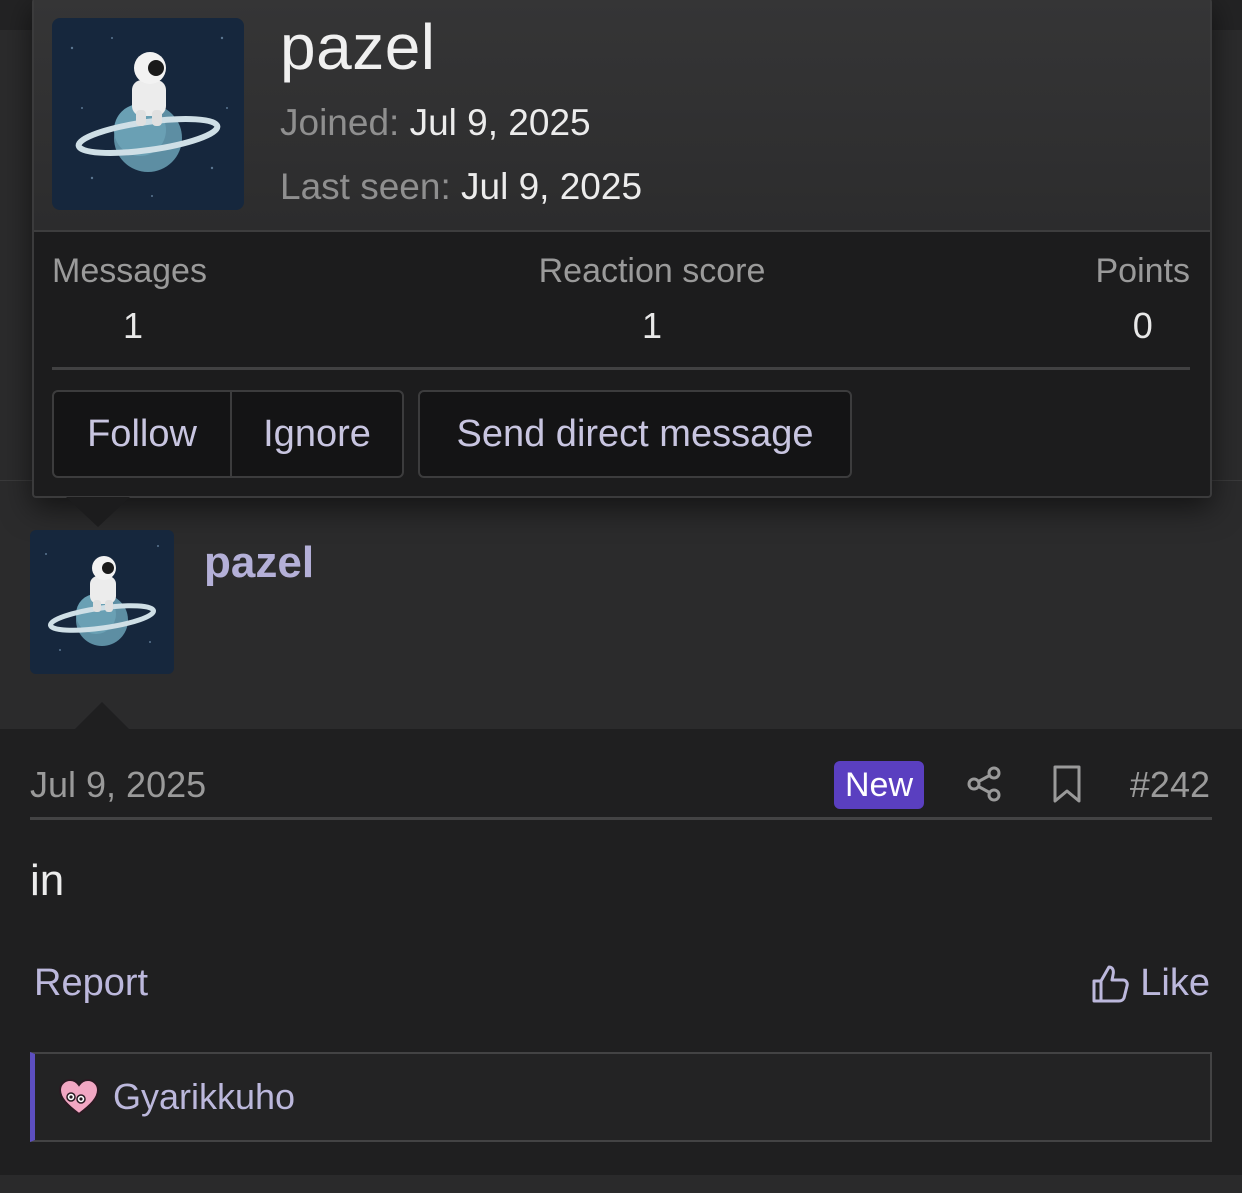  Describe the element at coordinates (652, 271) in the screenshot. I see `stat-label: Reaction score` at that location.